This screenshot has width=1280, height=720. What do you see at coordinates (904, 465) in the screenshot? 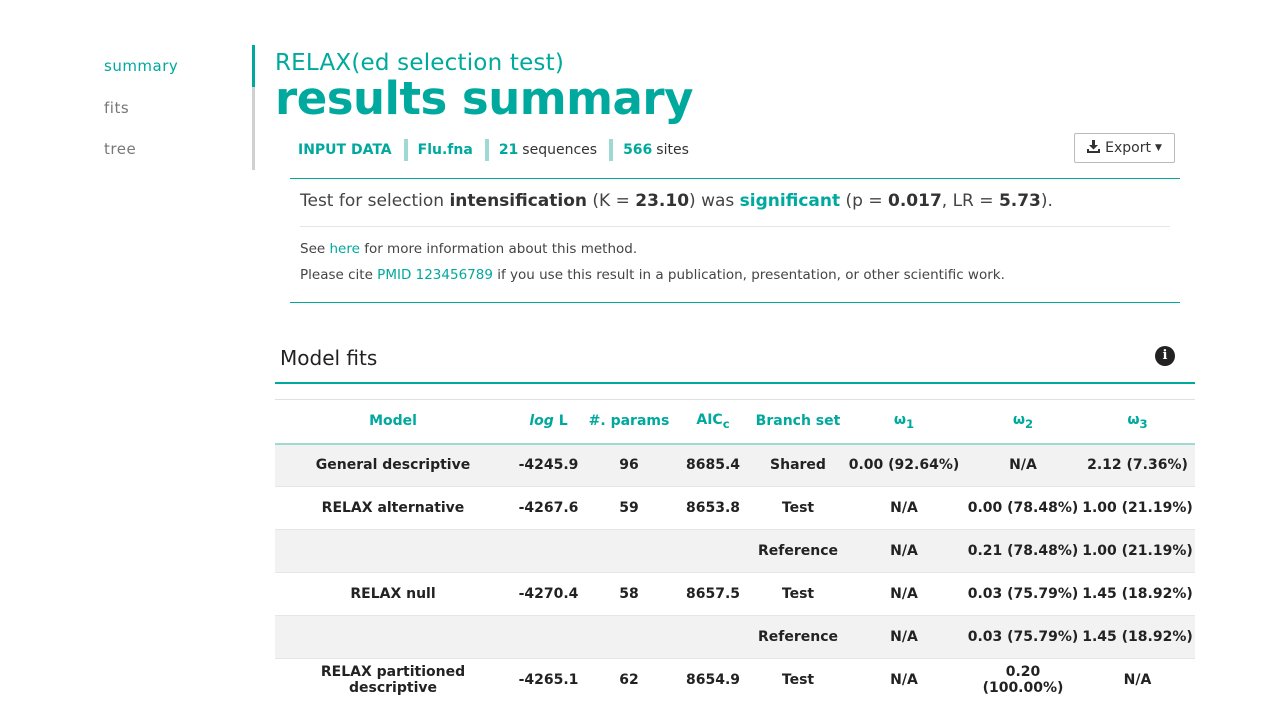
I see `cell-w1: 0.00 (92.64%)` at bounding box center [904, 465].